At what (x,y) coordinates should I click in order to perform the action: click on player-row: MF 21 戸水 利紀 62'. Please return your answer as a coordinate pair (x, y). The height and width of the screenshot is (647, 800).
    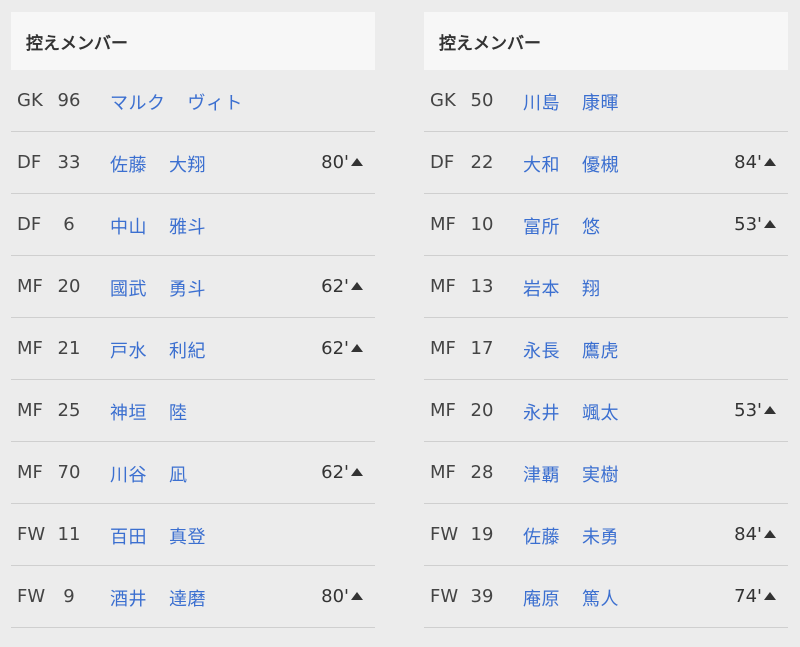
    Looking at the image, I should click on (193, 349).